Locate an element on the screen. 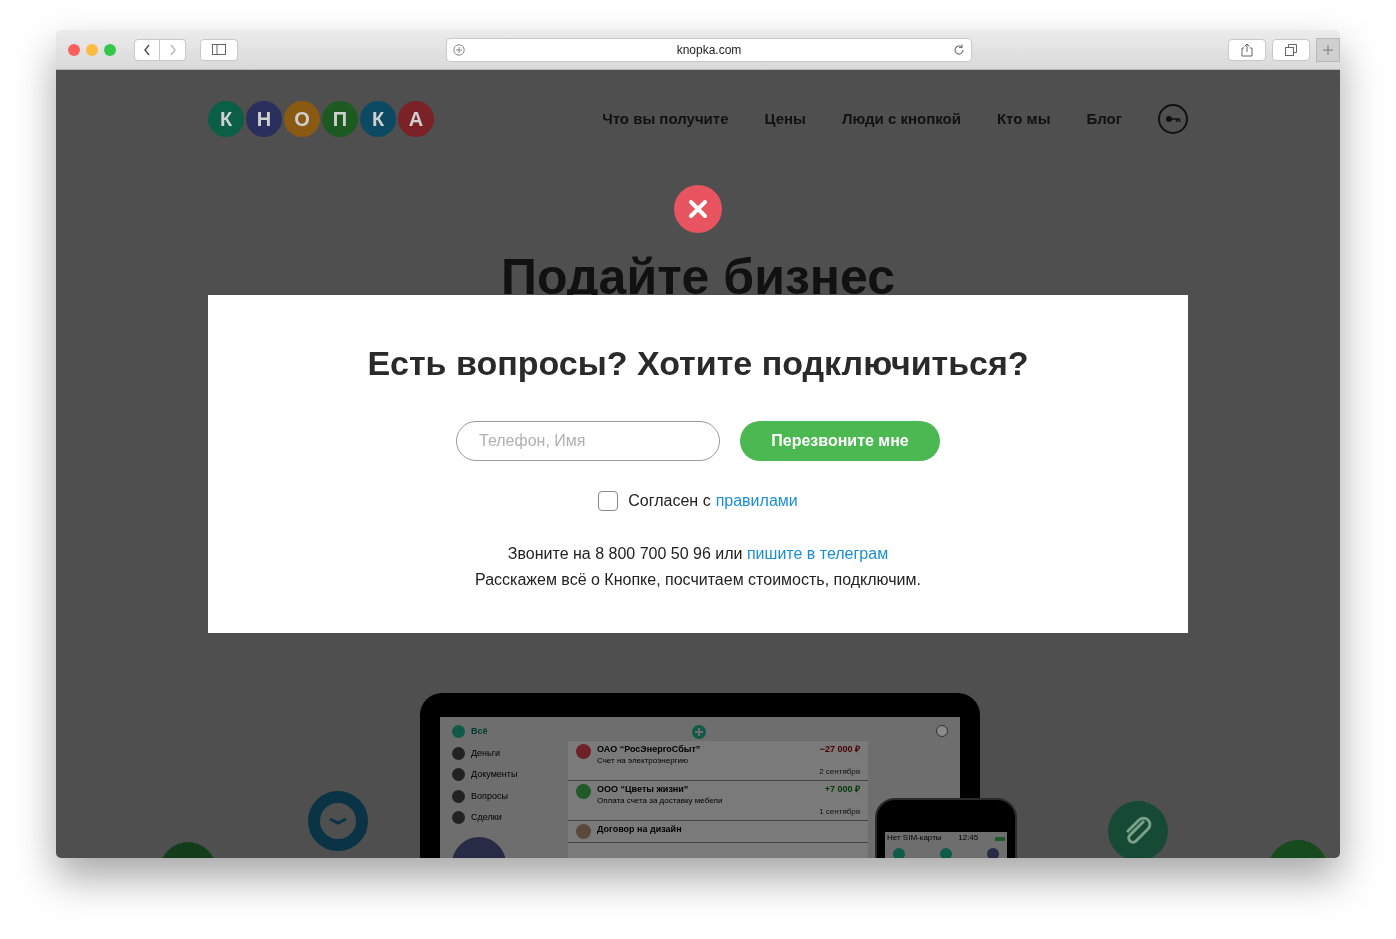 The image size is (1396, 939). tabs-button is located at coordinates (1291, 49).